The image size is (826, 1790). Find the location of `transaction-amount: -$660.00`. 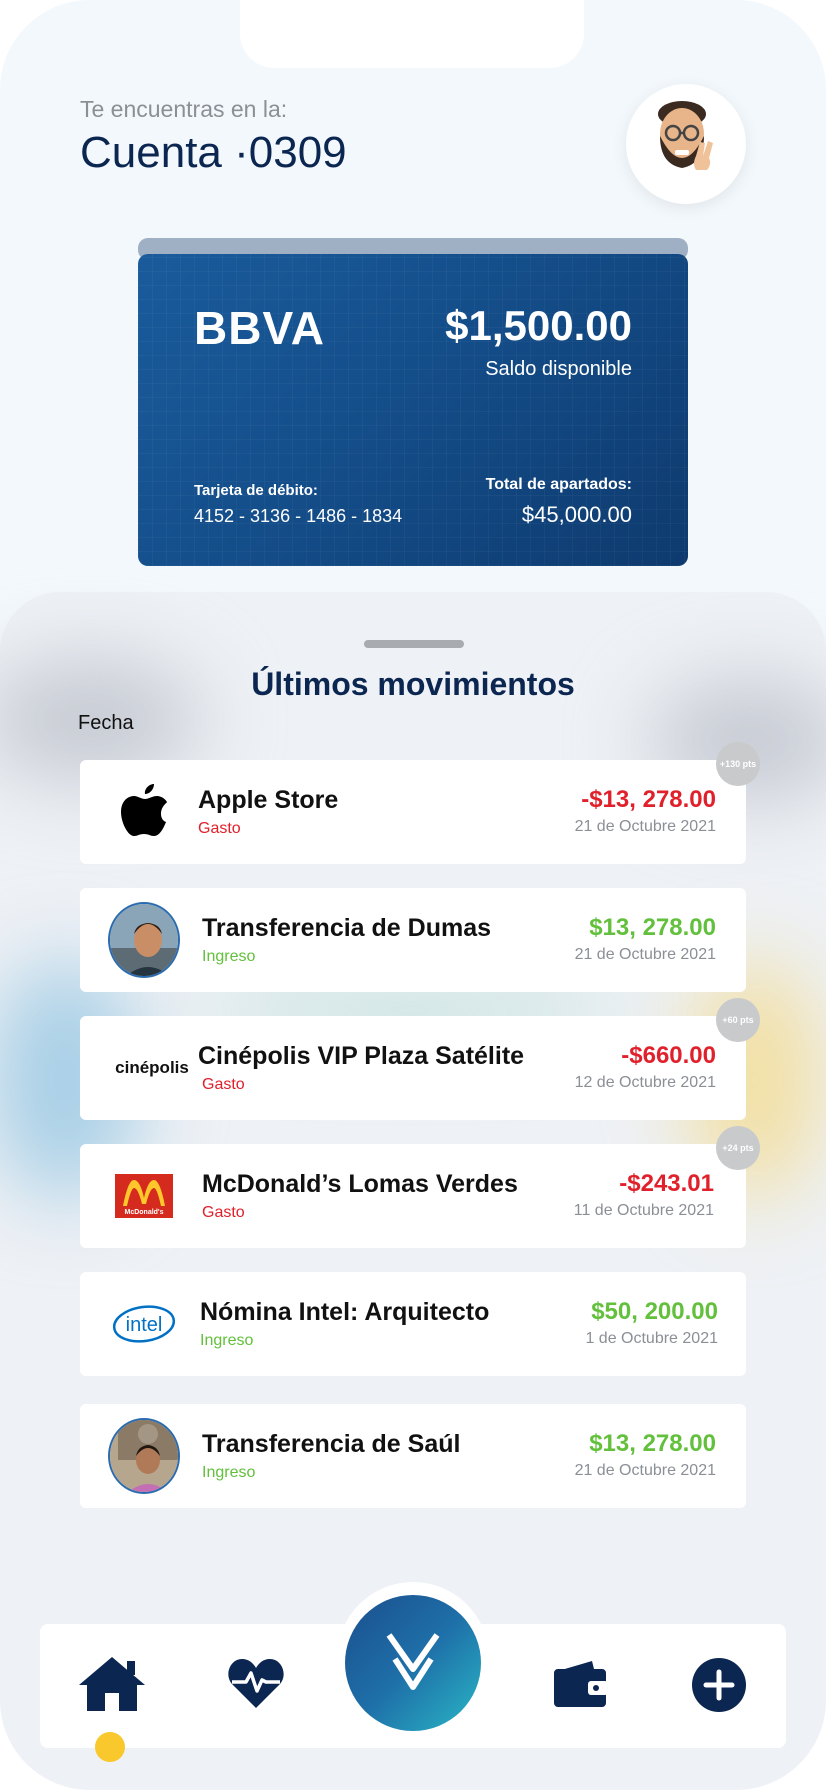

transaction-amount: -$660.00 is located at coordinates (668, 1055).